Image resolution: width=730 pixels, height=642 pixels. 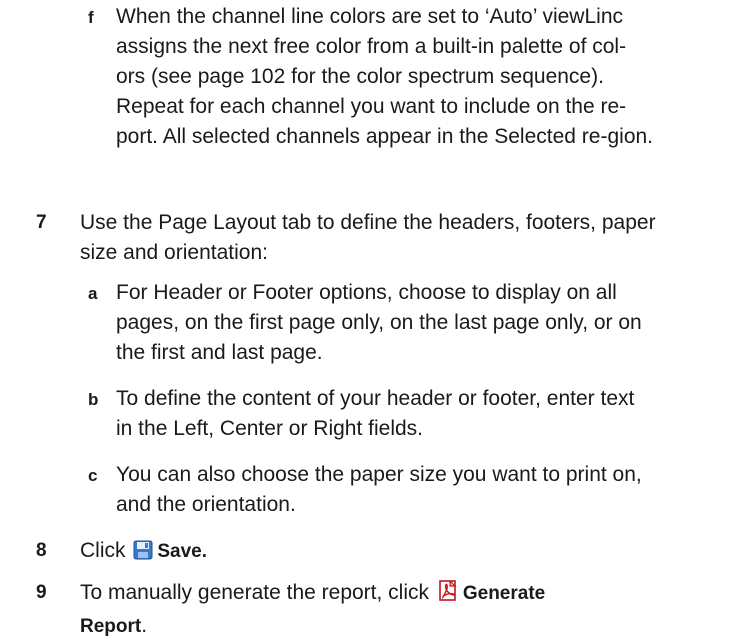 What do you see at coordinates (182, 551) in the screenshot?
I see `save-button-label: Save.` at bounding box center [182, 551].